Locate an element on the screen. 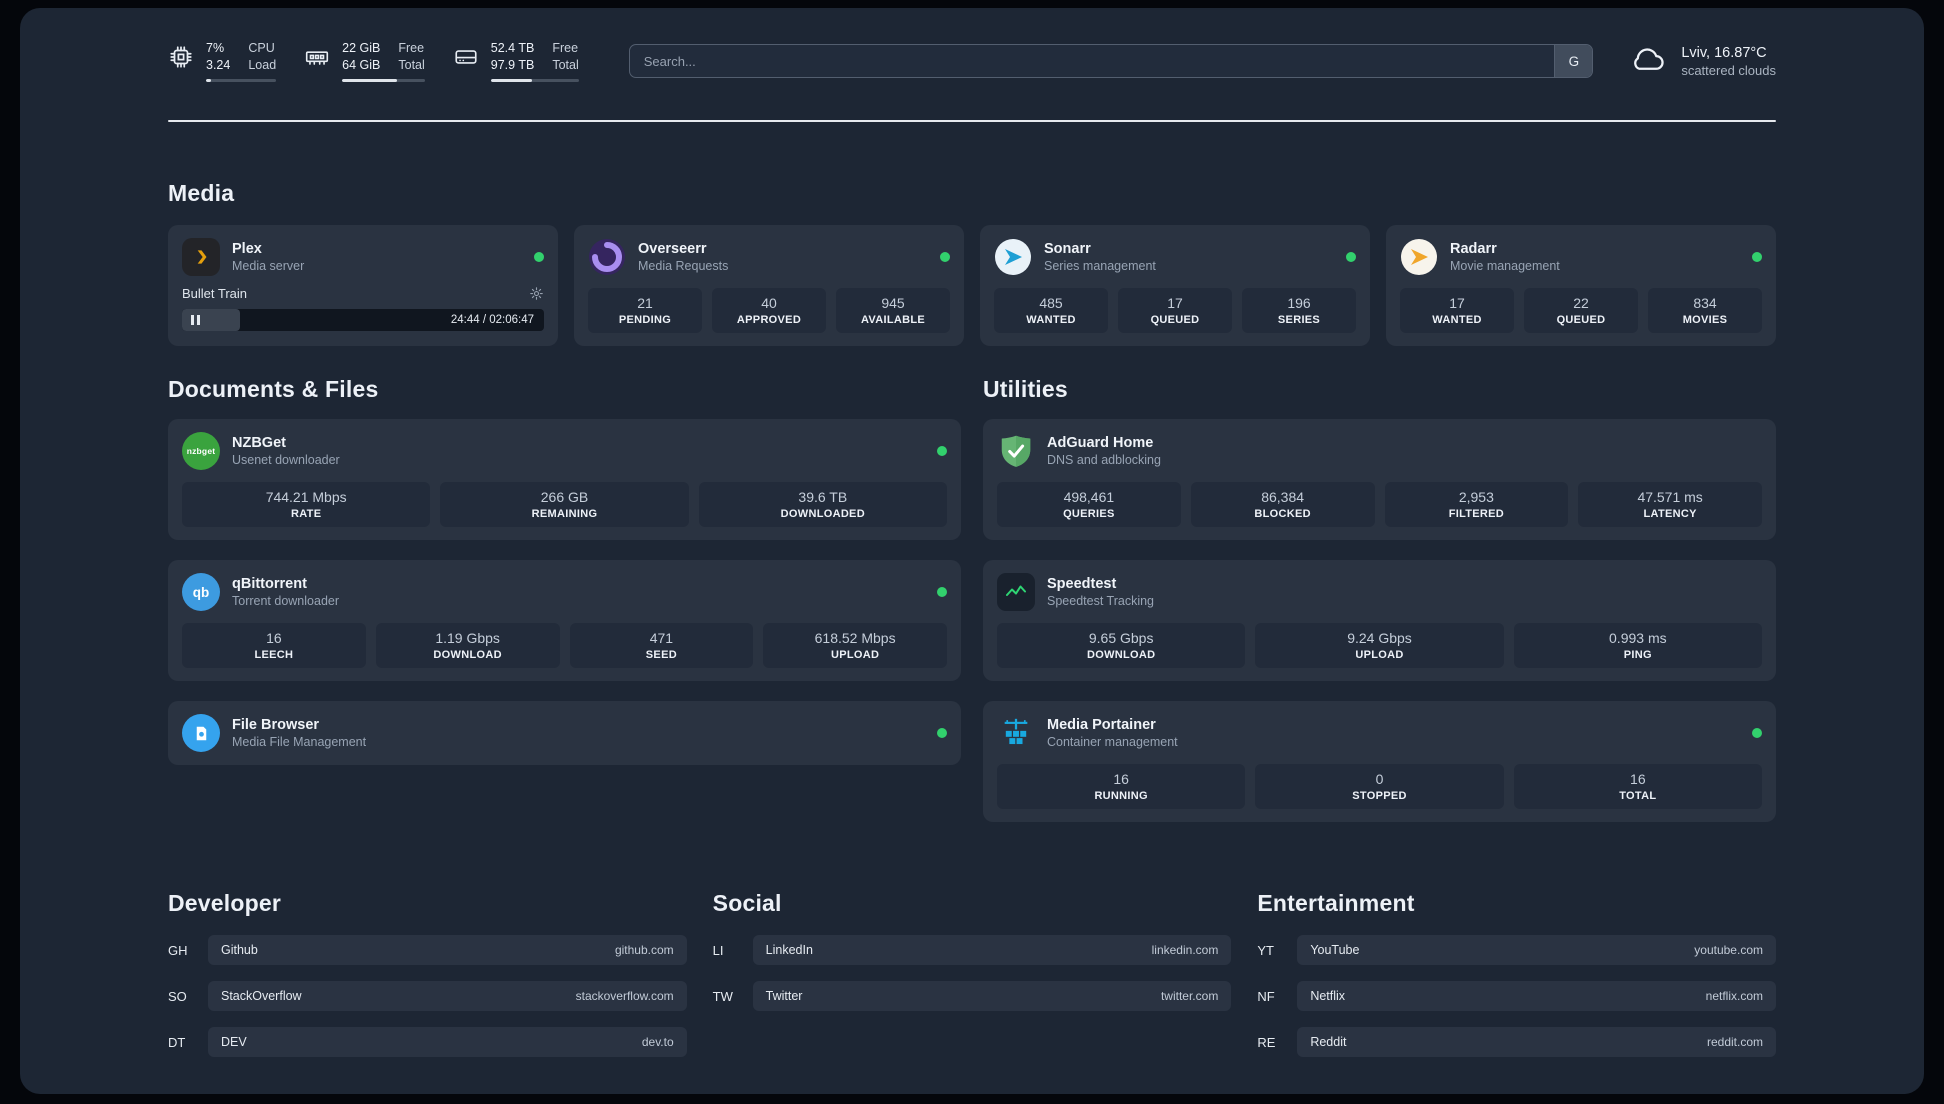 The width and height of the screenshot is (1944, 1104). stat-label: DOWNLOADED is located at coordinates (822, 514).